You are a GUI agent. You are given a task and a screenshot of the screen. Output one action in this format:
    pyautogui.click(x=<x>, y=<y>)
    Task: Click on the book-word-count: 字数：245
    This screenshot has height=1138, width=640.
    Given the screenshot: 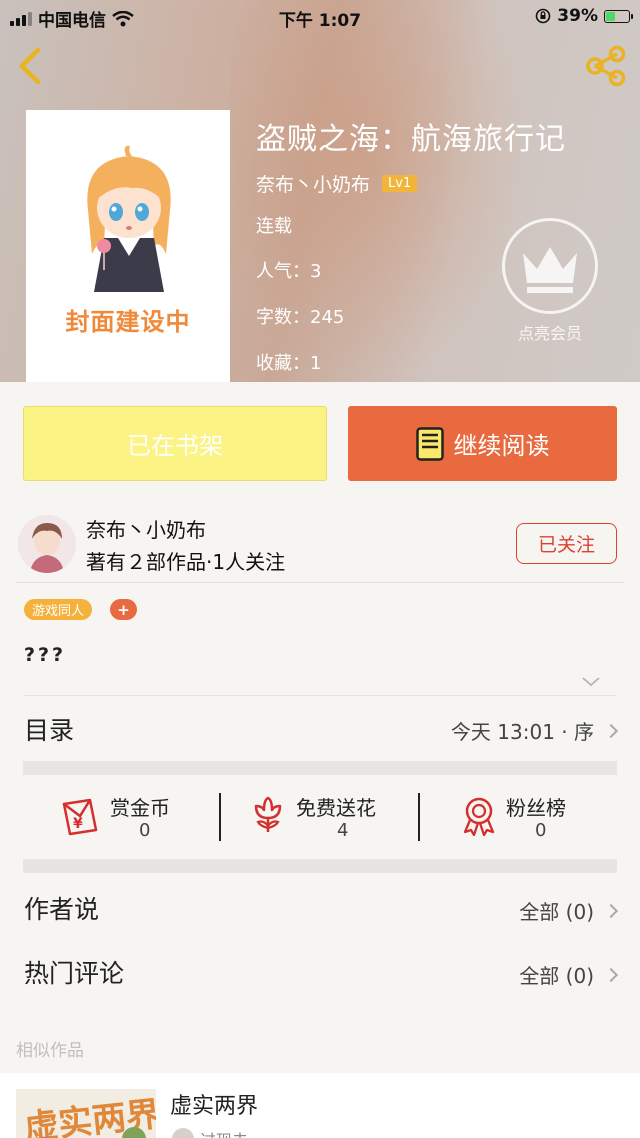 What is the action you would take?
    pyautogui.click(x=300, y=317)
    